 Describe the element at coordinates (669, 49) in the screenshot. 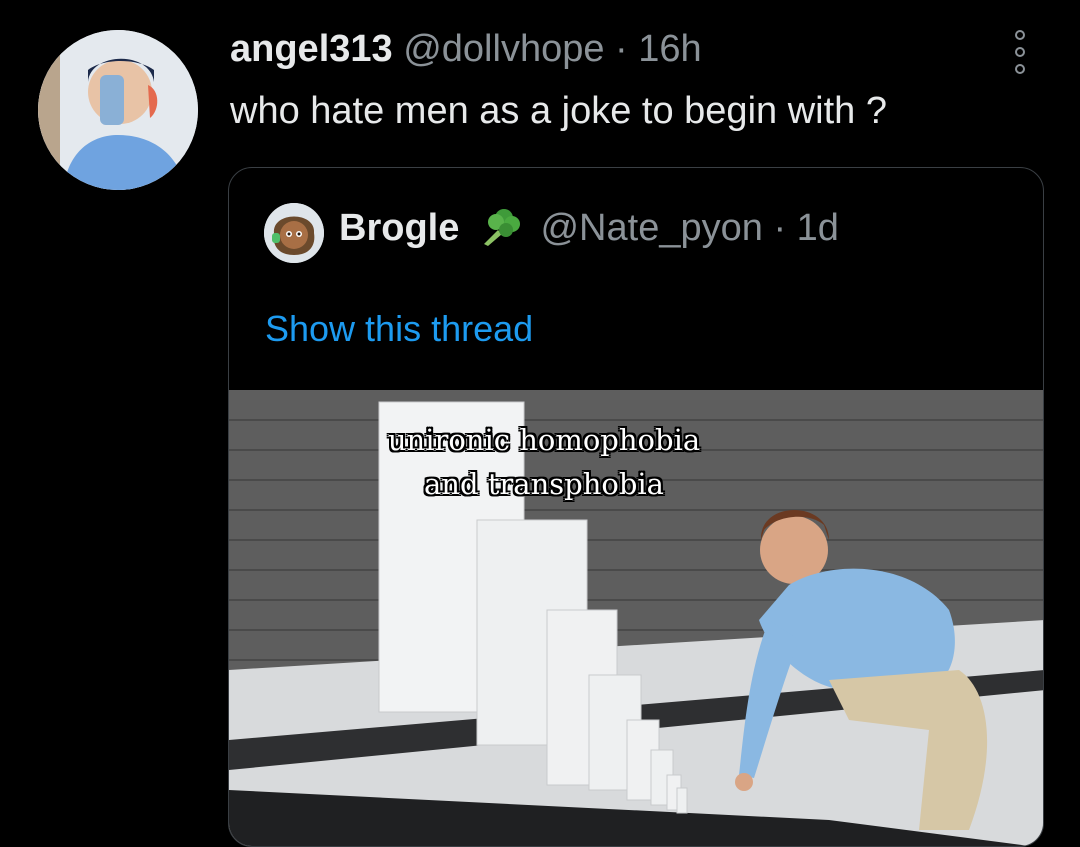

I see `tweet-timestamp: 16h` at that location.